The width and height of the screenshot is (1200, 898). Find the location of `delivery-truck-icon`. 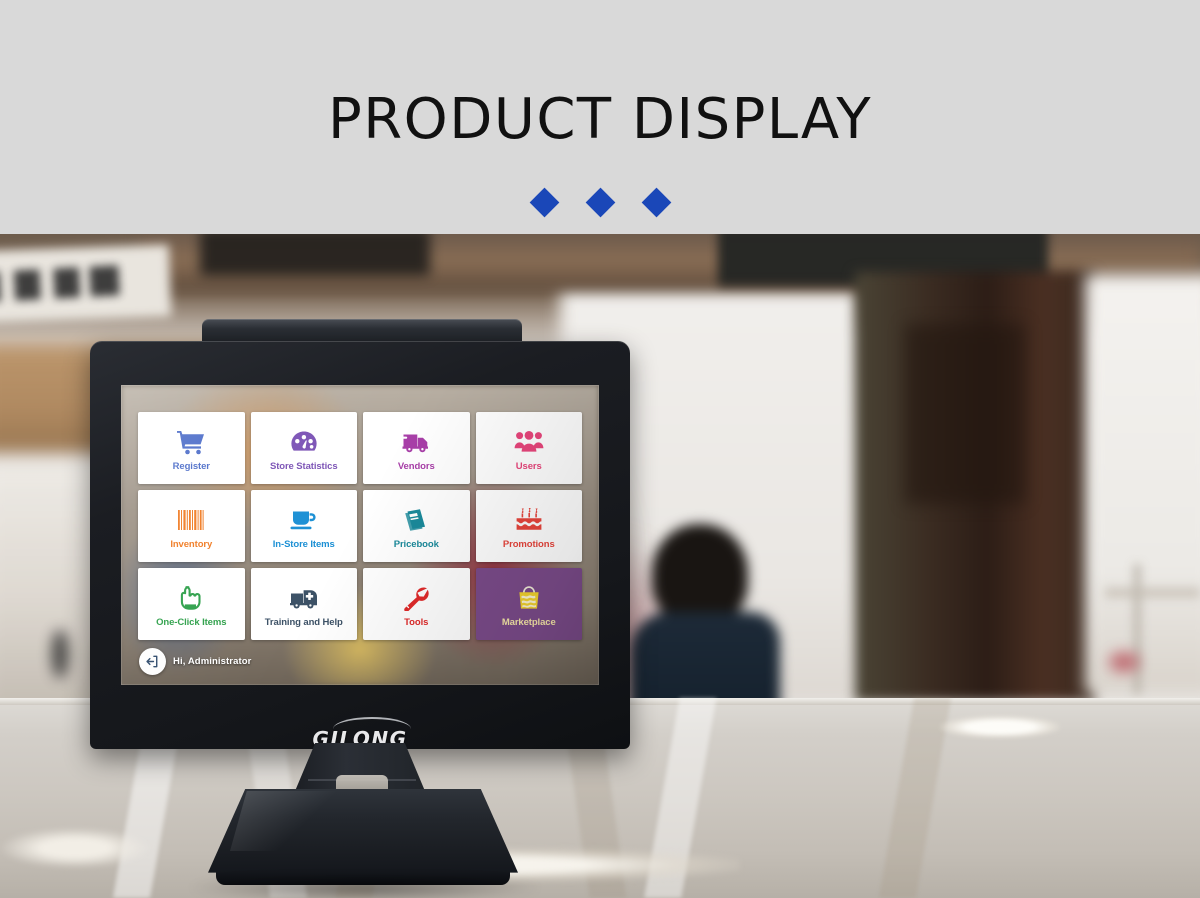

delivery-truck-icon is located at coordinates (416, 442).